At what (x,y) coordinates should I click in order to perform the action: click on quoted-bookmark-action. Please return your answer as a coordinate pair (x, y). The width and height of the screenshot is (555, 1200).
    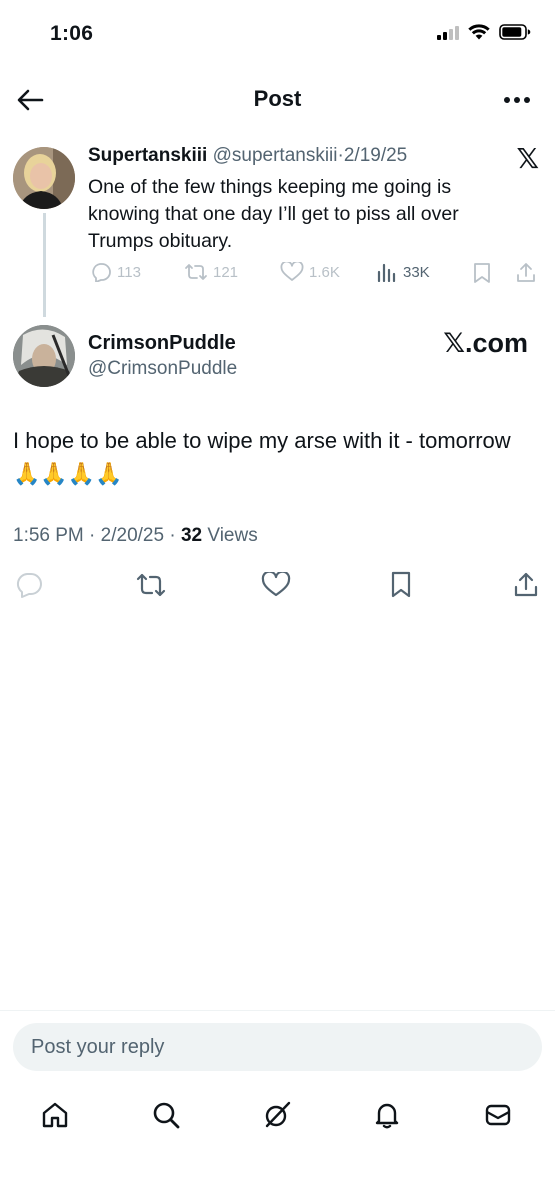
    Looking at the image, I should click on (482, 273).